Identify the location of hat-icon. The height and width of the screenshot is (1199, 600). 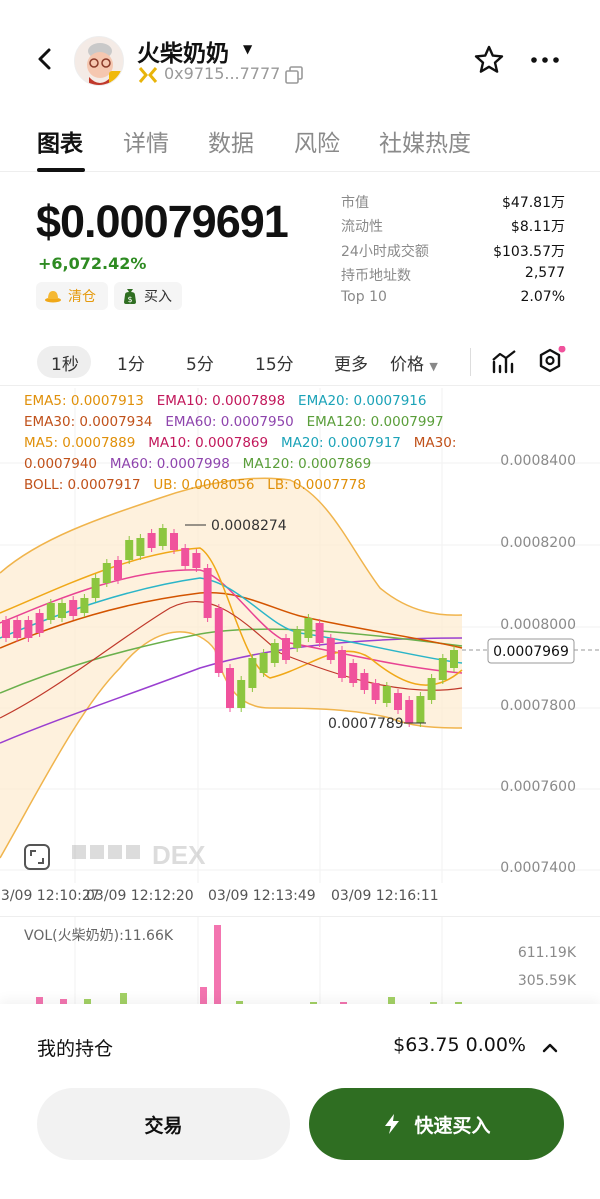
(53, 297).